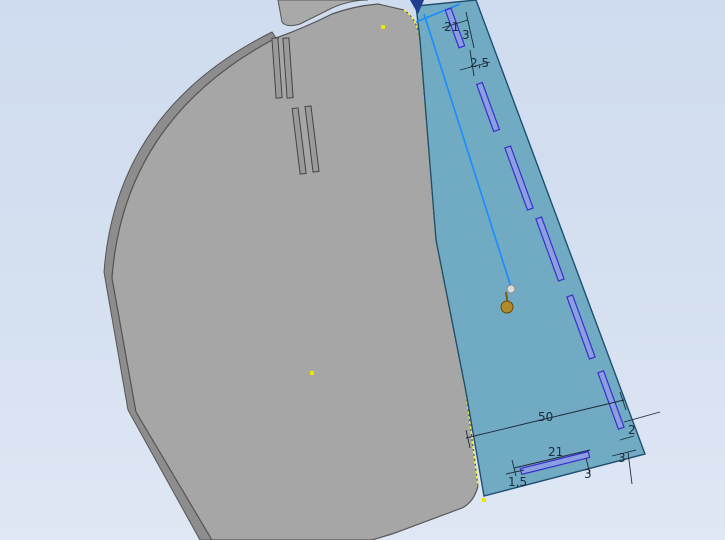  What do you see at coordinates (545, 417) in the screenshot?
I see `dim-overall-length: 50` at bounding box center [545, 417].